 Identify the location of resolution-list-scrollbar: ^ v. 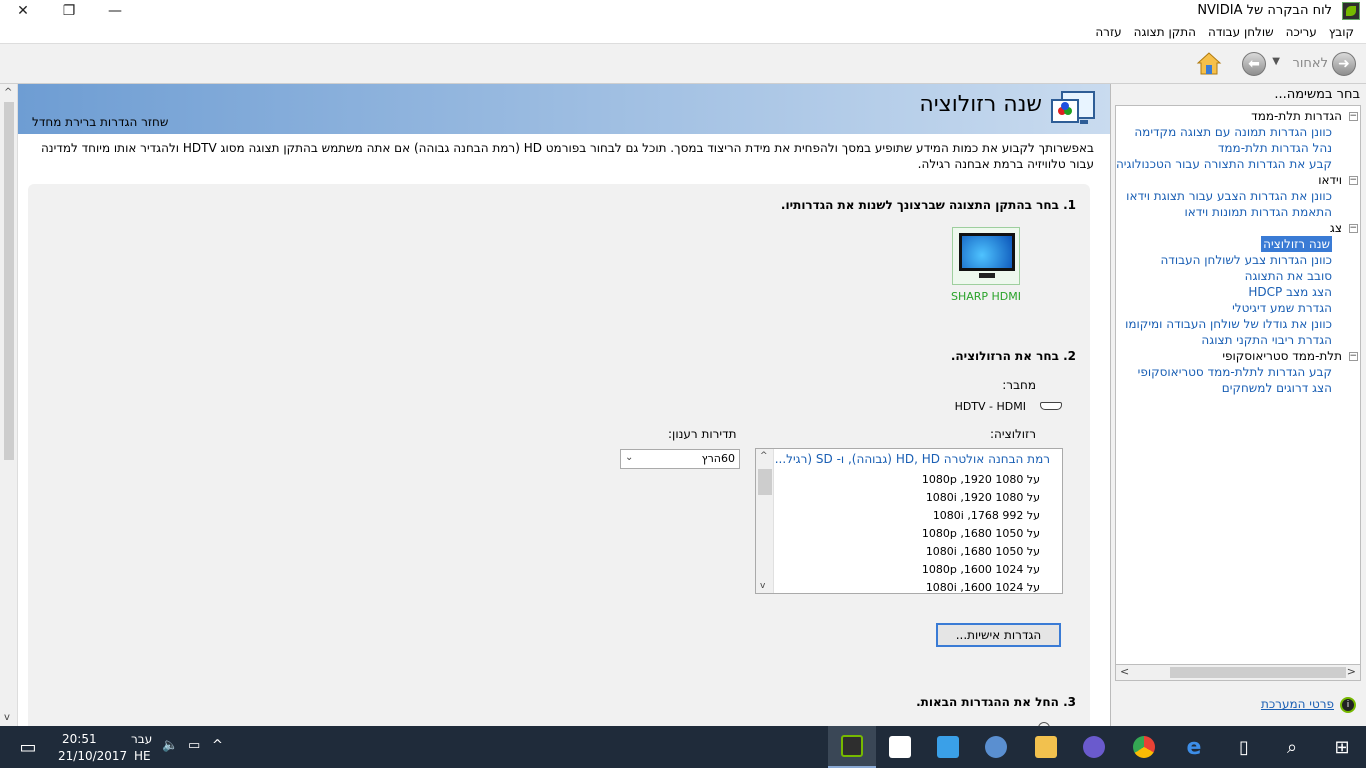
(765, 521).